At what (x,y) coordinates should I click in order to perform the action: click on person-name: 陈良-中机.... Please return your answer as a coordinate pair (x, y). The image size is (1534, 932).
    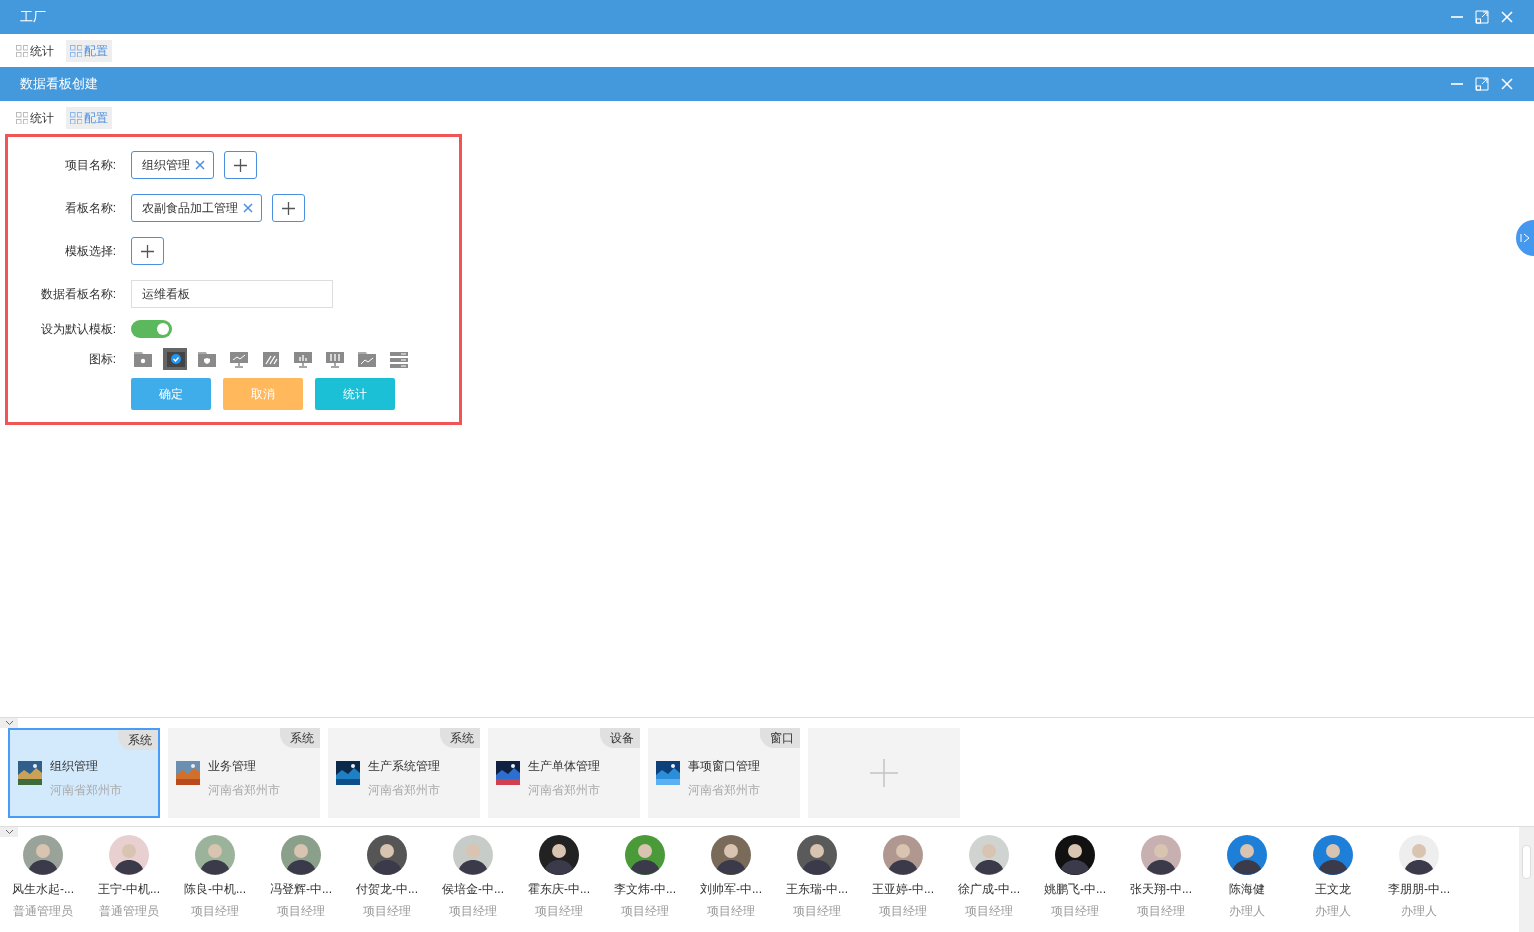
    Looking at the image, I should click on (215, 889).